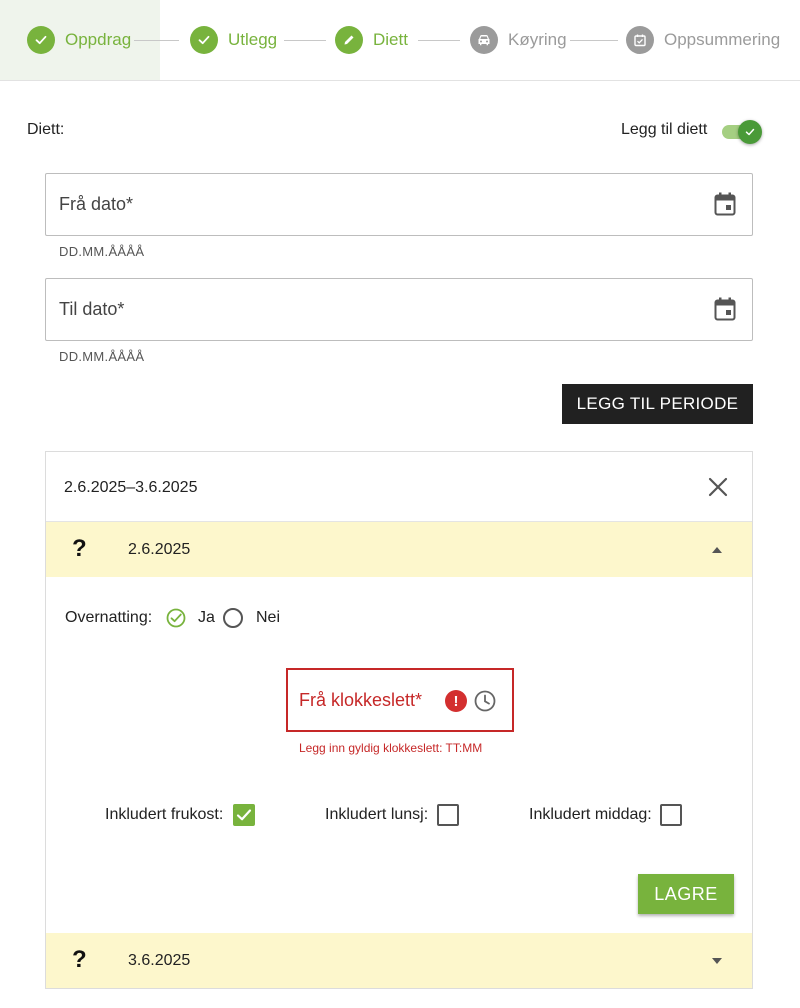 This screenshot has height=1008, width=800. I want to click on step-label: Oppsummering, so click(722, 39).